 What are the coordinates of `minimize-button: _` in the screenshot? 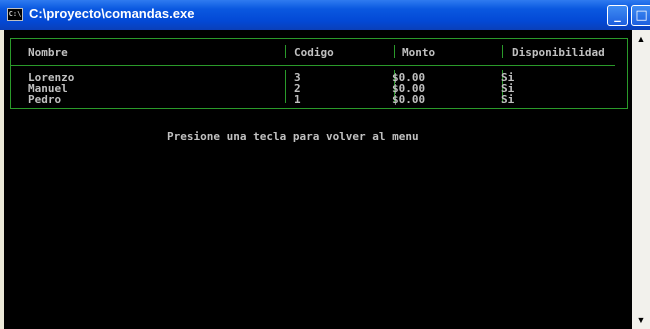 It's located at (617, 15).